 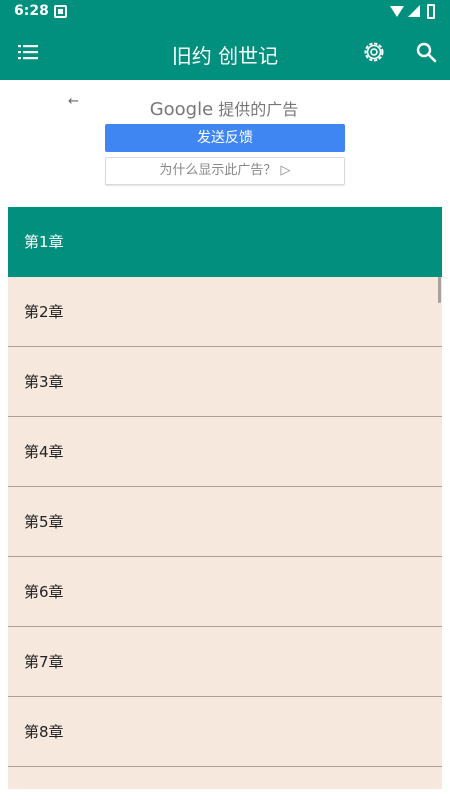 I want to click on scrollbar, so click(x=439, y=290).